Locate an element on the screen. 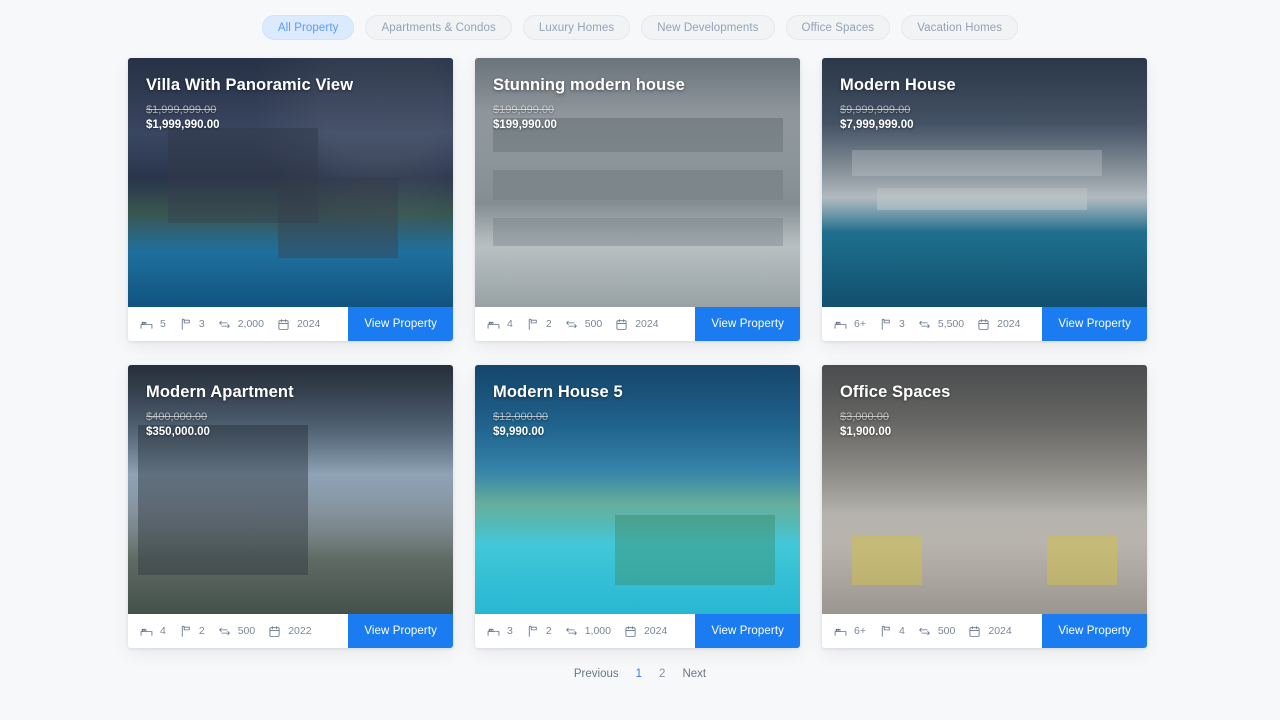 This screenshot has width=1280, height=720. property-specs: 6+ 3 5,500 2024 is located at coordinates (927, 324).